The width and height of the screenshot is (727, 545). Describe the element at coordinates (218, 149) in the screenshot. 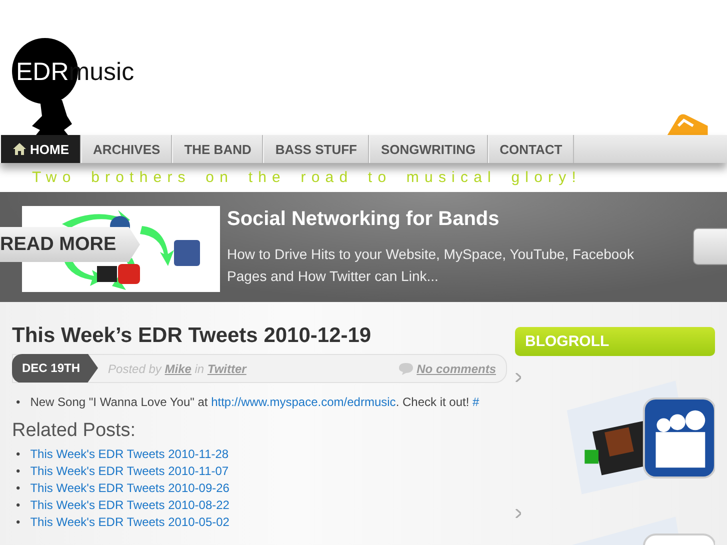

I see `nav-tab: THE BAND` at that location.